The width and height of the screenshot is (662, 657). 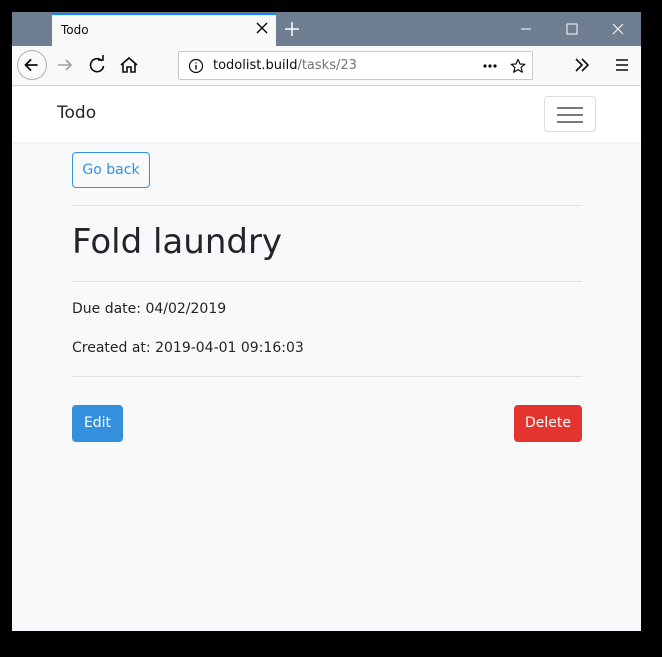 What do you see at coordinates (75, 30) in the screenshot?
I see `tab-title: Todo` at bounding box center [75, 30].